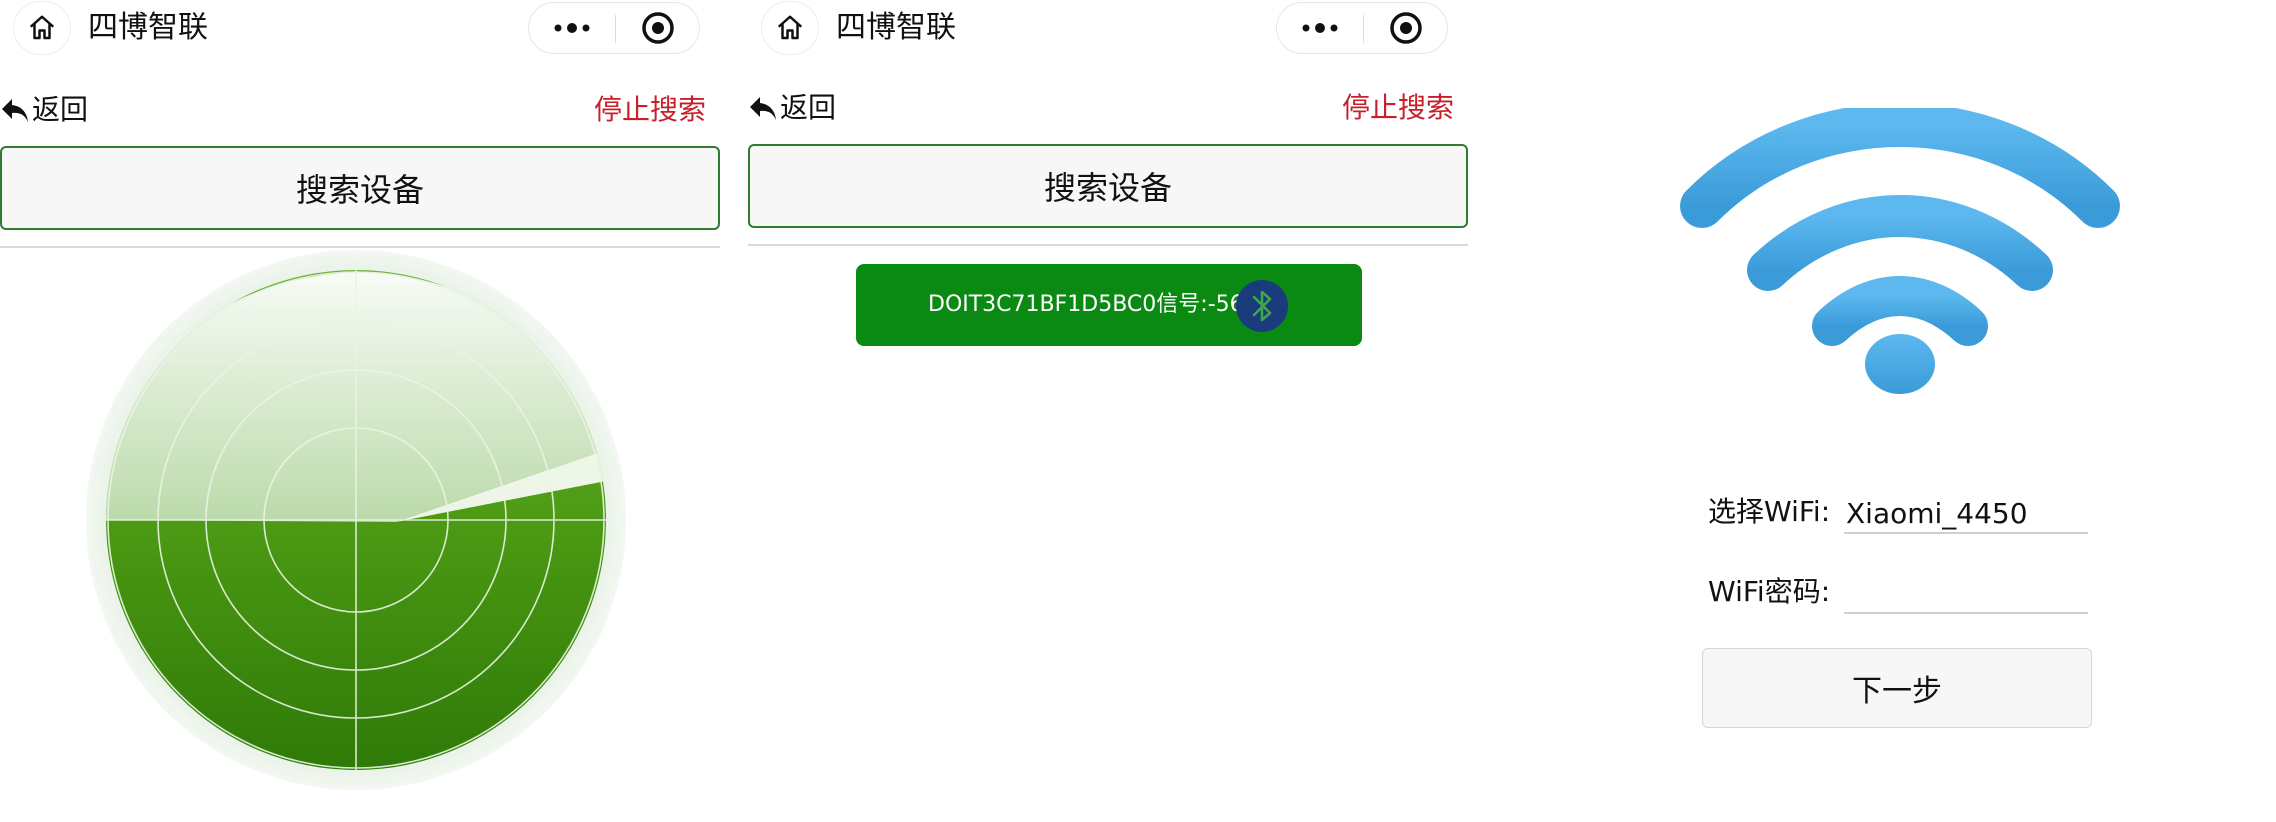 The image size is (2276, 822). Describe the element at coordinates (1769, 591) in the screenshot. I see `password-label: WiFi密码:` at that location.